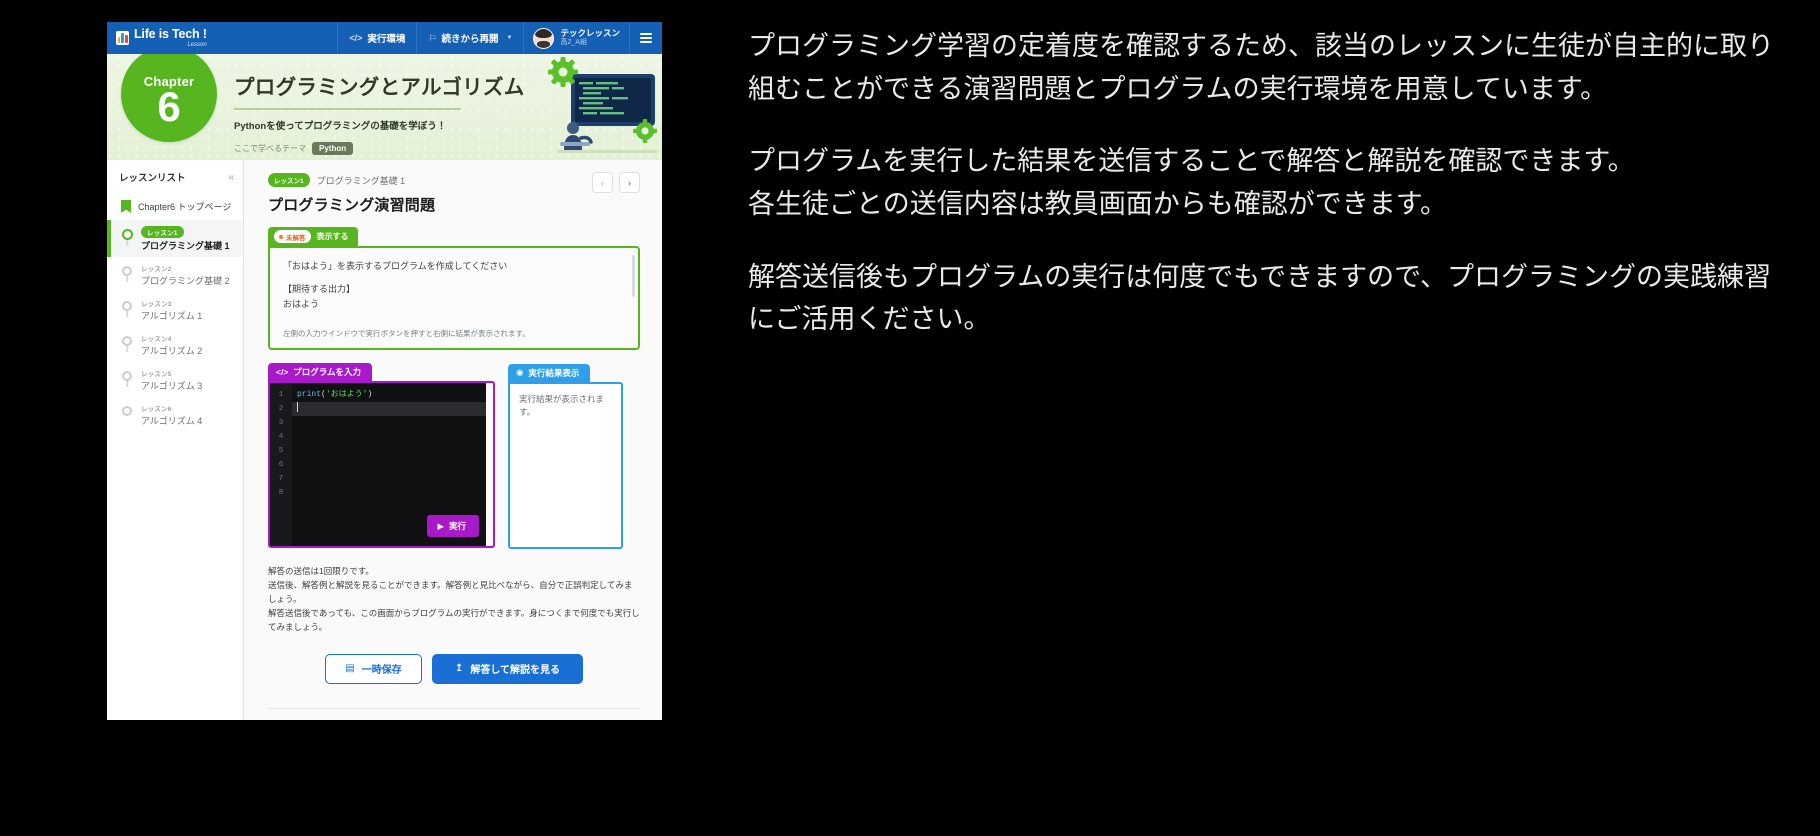 Image resolution: width=1820 pixels, height=836 pixels. Describe the element at coordinates (313, 236) in the screenshot. I see `problem-show-tab: 未解答 表示する` at that location.